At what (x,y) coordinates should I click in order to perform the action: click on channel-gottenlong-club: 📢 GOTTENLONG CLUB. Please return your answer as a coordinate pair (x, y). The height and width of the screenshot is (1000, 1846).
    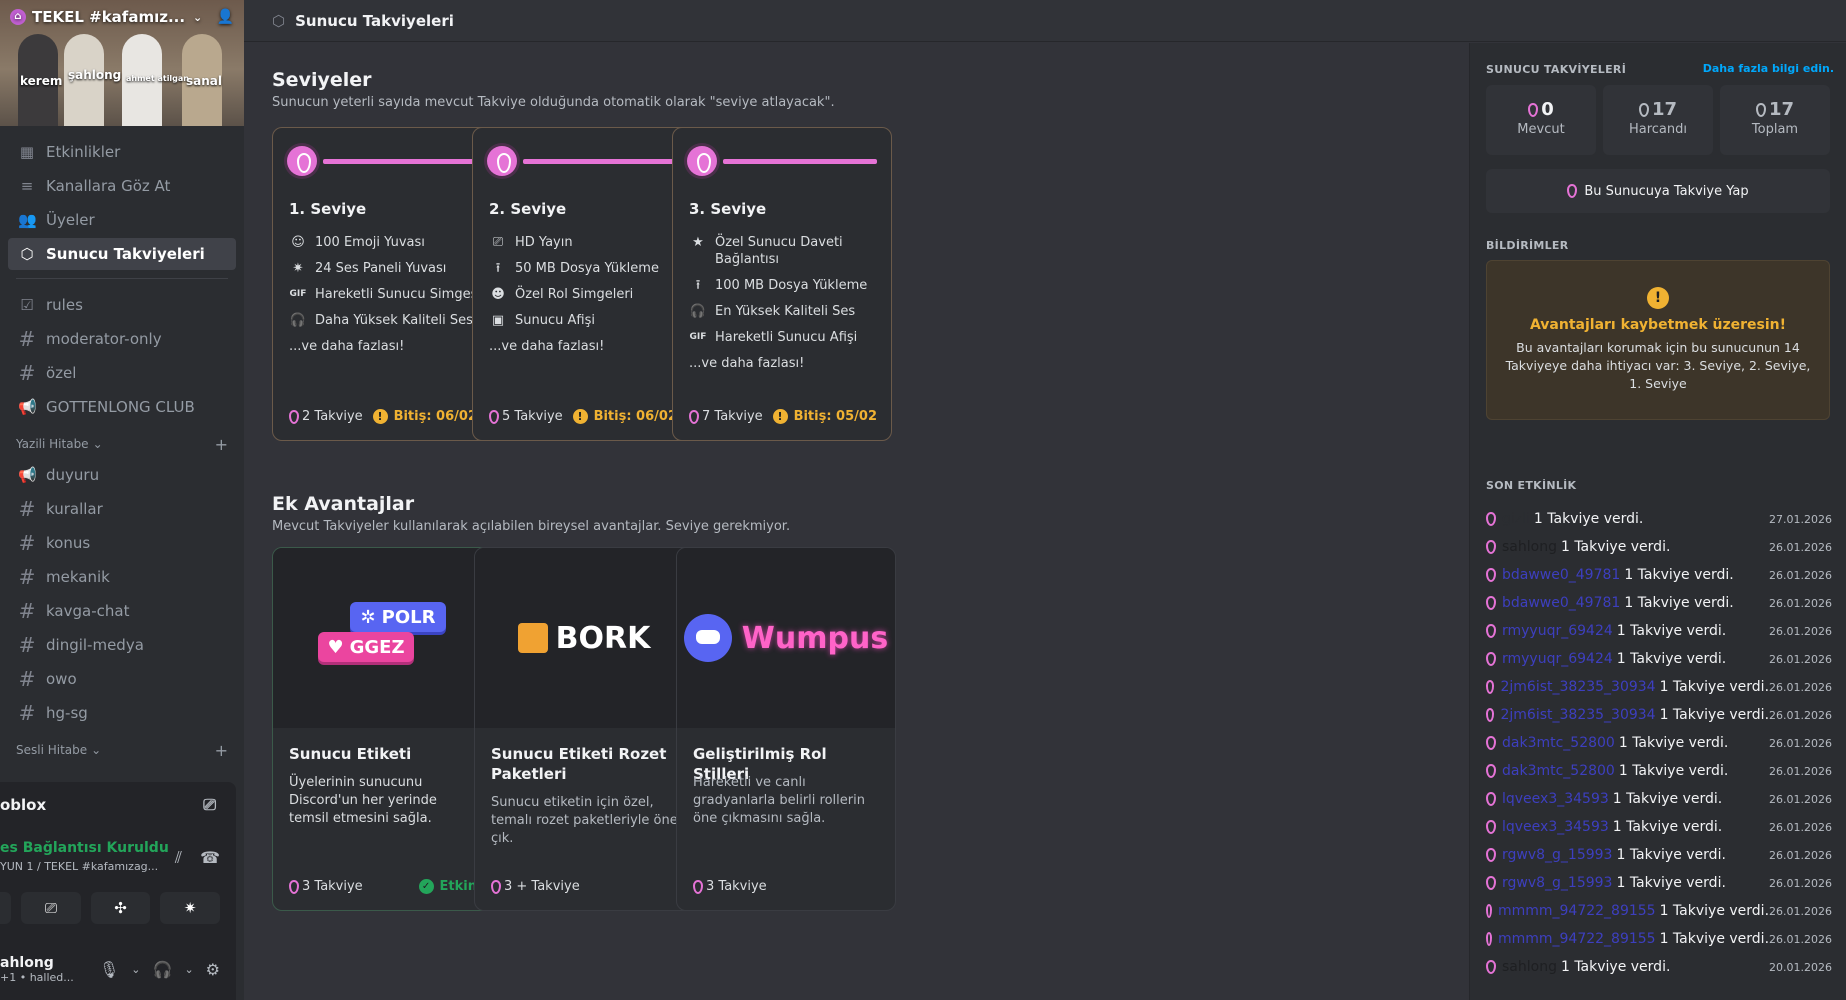
    Looking at the image, I should click on (122, 407).